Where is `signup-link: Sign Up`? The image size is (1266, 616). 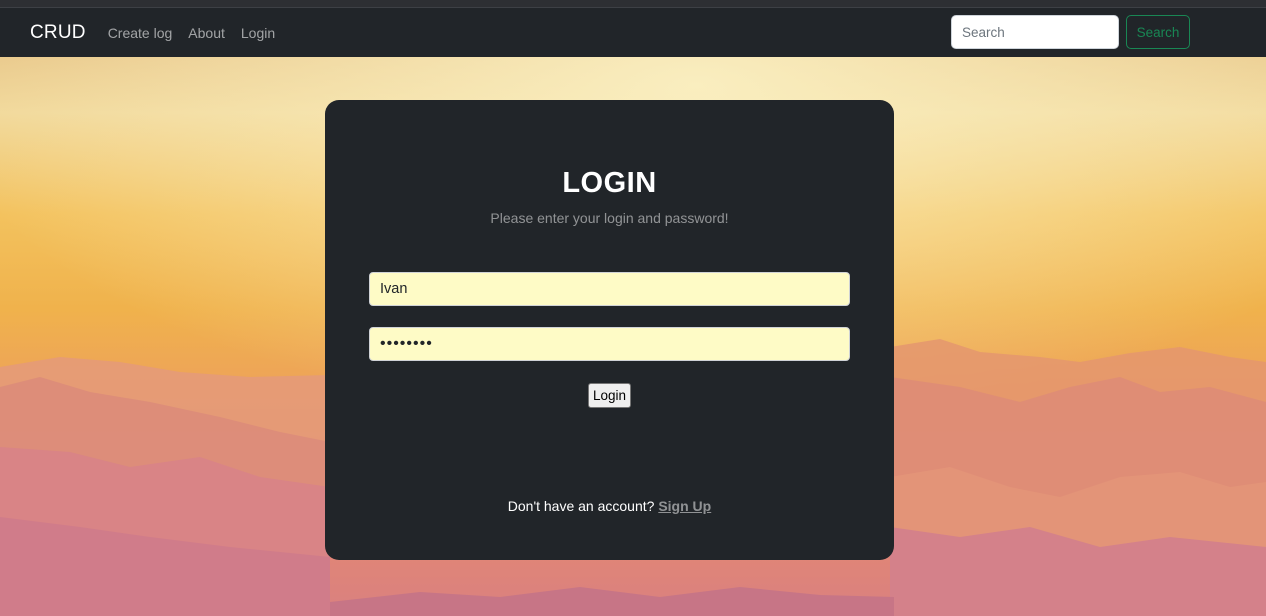 signup-link: Sign Up is located at coordinates (684, 506).